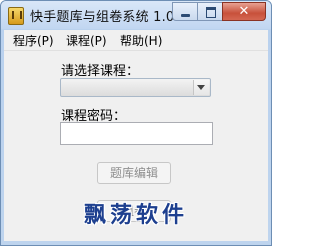  What do you see at coordinates (102, 17) in the screenshot?
I see `window-title: 快手题库与组卷系统 1.0` at bounding box center [102, 17].